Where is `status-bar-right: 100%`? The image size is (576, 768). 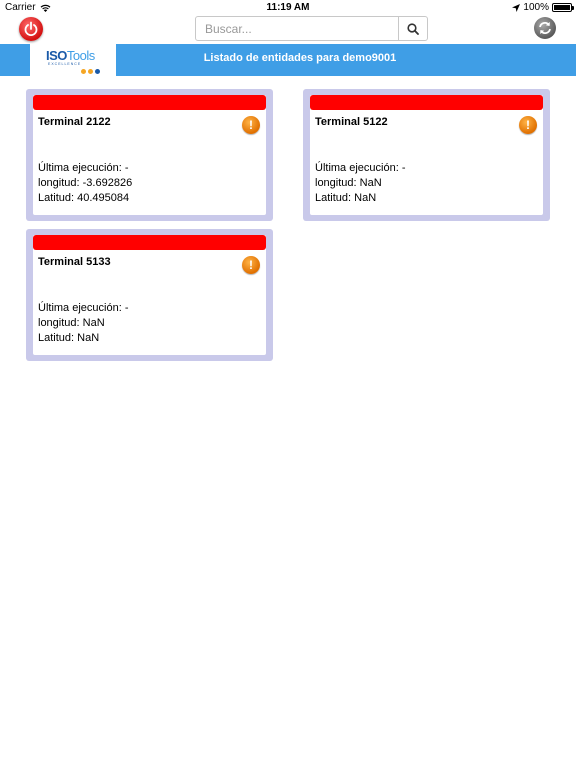
status-bar-right: 100% is located at coordinates (543, 7).